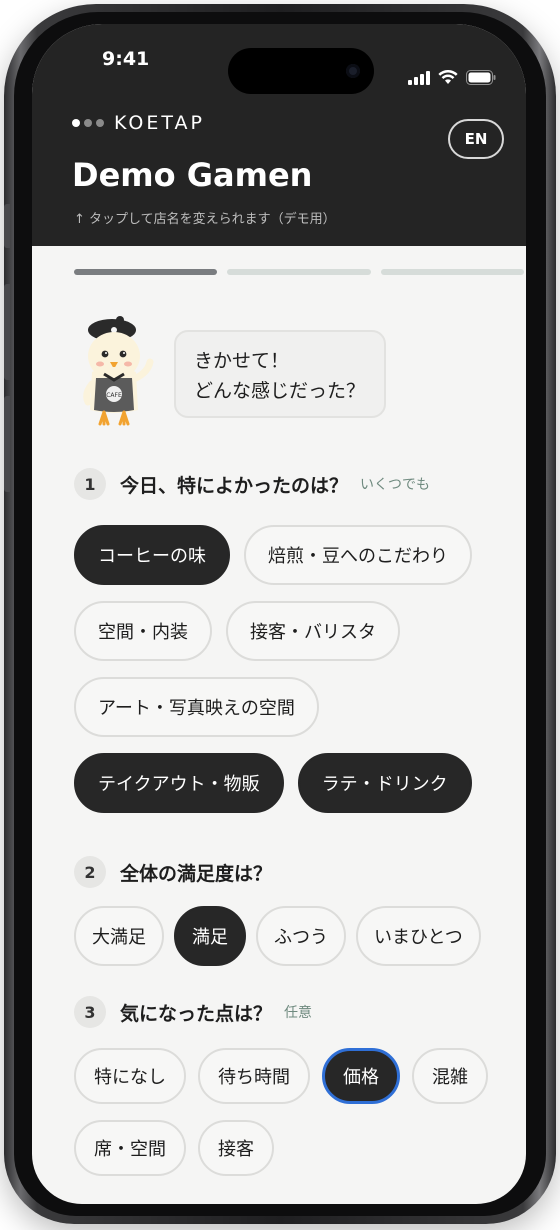 Image resolution: width=560 pixels, height=1230 pixels. I want to click on question-2-options: 大満足 満足 ふつう いまひとつ, so click(300, 944).